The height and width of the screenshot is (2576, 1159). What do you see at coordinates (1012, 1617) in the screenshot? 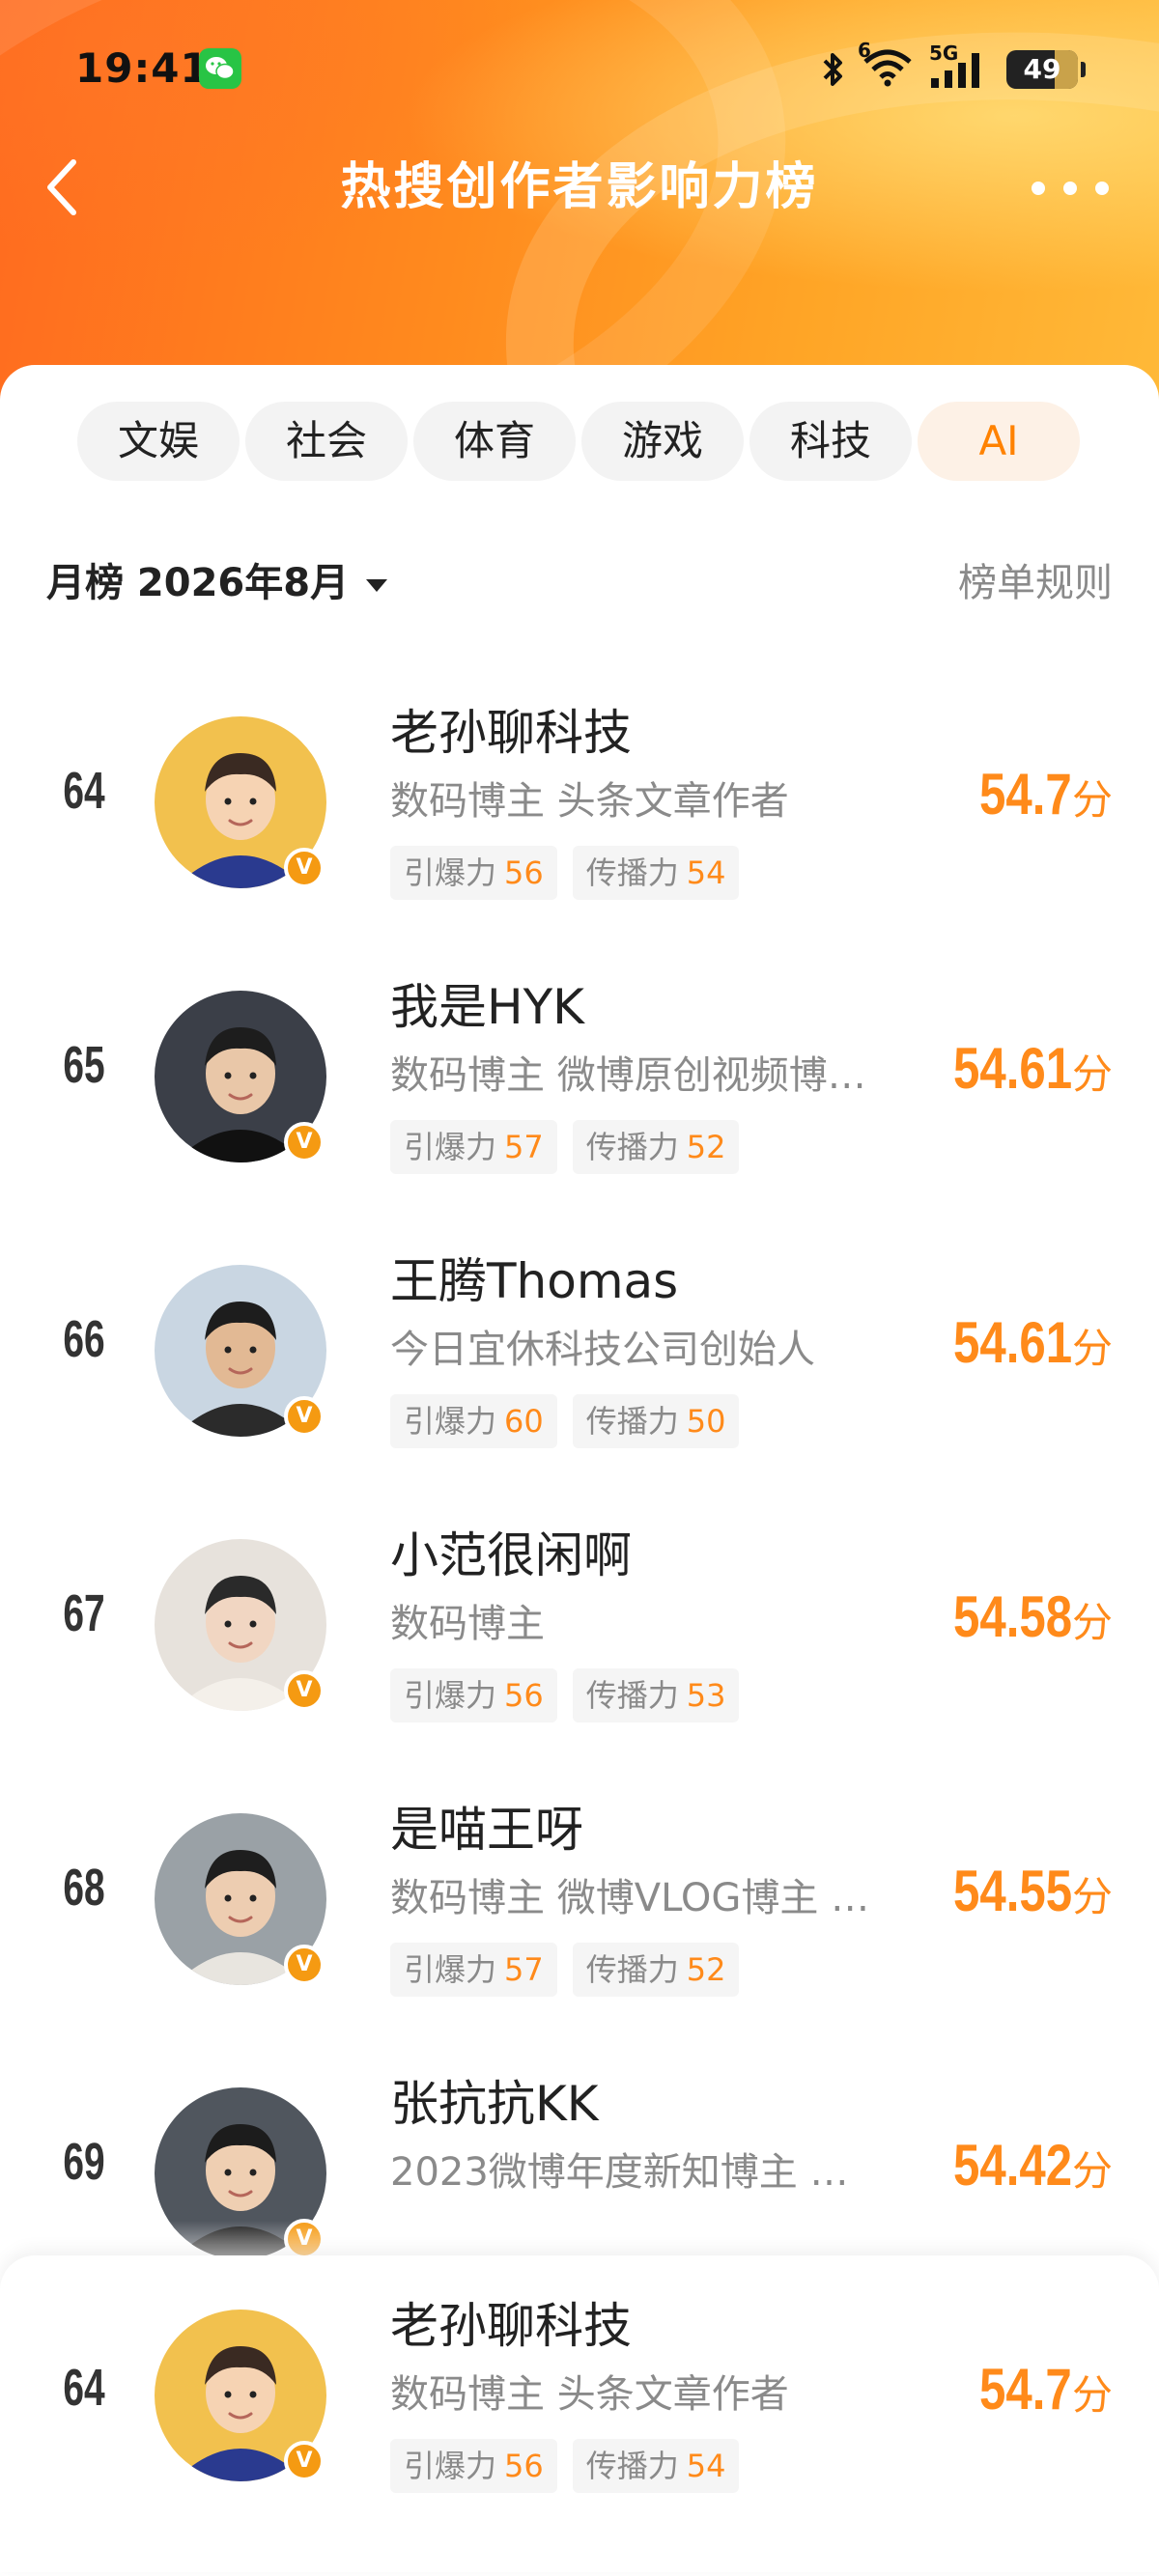
I see `score-value: 54.58` at bounding box center [1012, 1617].